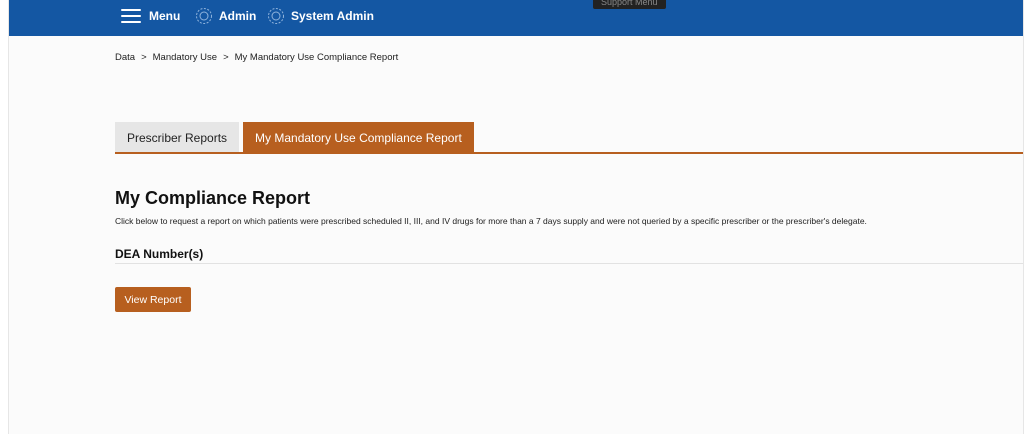  What do you see at coordinates (238, 16) in the screenshot?
I see `admin-label: Admin` at bounding box center [238, 16].